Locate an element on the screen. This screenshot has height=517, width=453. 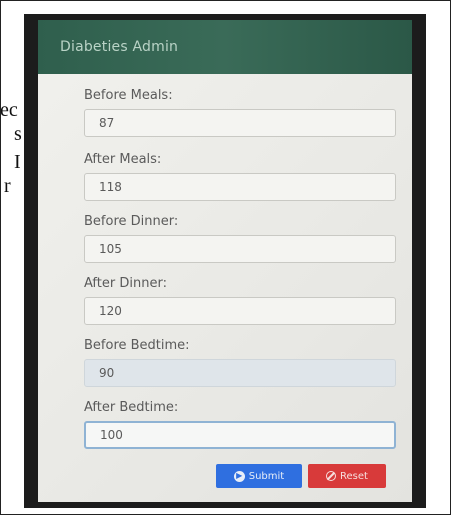
field-after-meals: After Meals: is located at coordinates (240, 176).